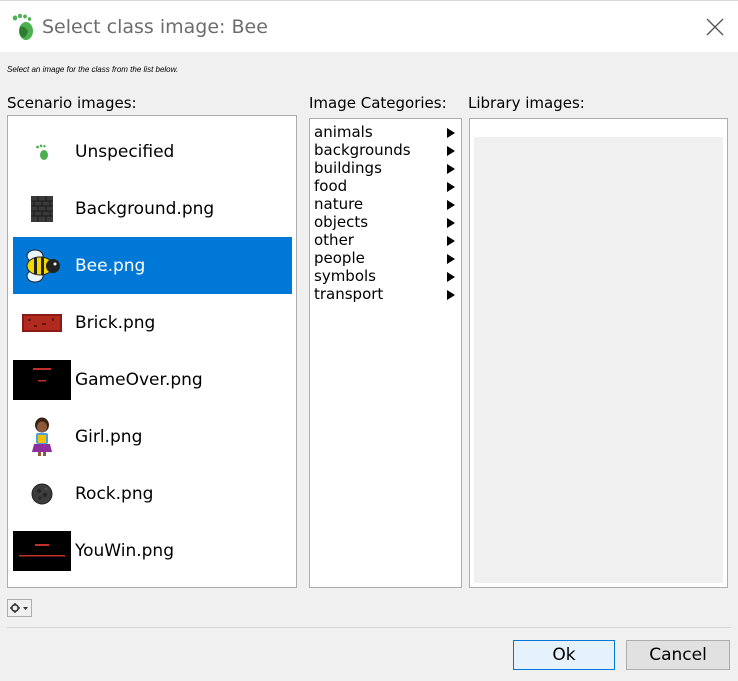  What do you see at coordinates (42, 550) in the screenshot?
I see `you-win-thumbnail` at bounding box center [42, 550].